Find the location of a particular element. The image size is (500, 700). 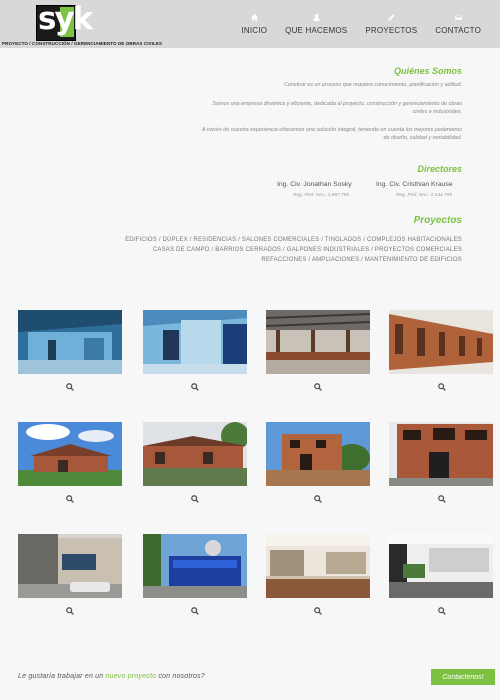

projects-title: Proyectos is located at coordinates (437, 220).